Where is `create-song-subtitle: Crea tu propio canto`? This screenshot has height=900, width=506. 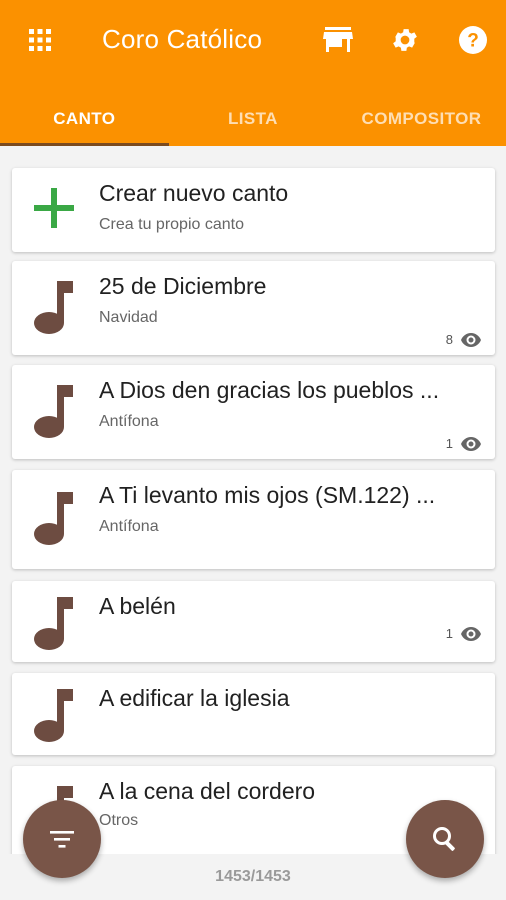 create-song-subtitle: Crea tu propio canto is located at coordinates (171, 224).